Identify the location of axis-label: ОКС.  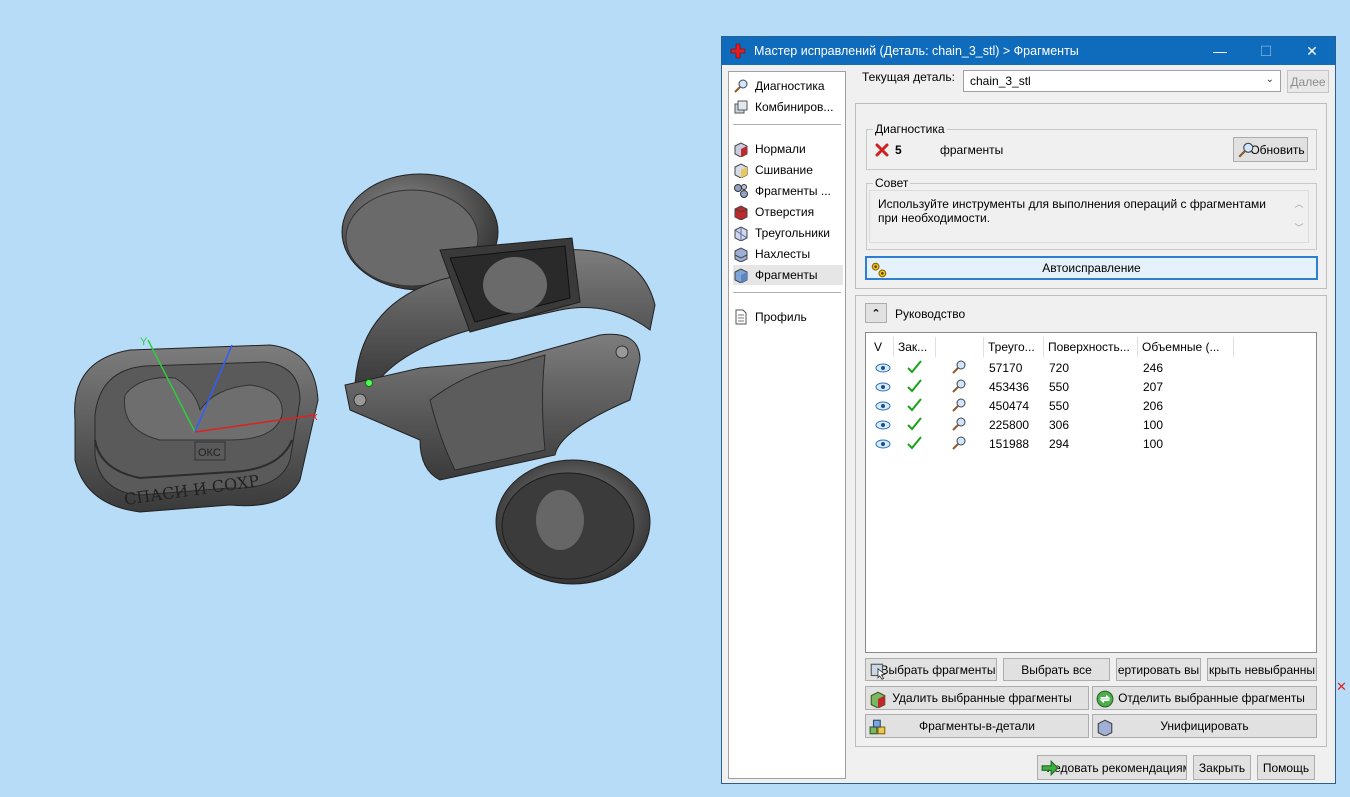
(209, 453).